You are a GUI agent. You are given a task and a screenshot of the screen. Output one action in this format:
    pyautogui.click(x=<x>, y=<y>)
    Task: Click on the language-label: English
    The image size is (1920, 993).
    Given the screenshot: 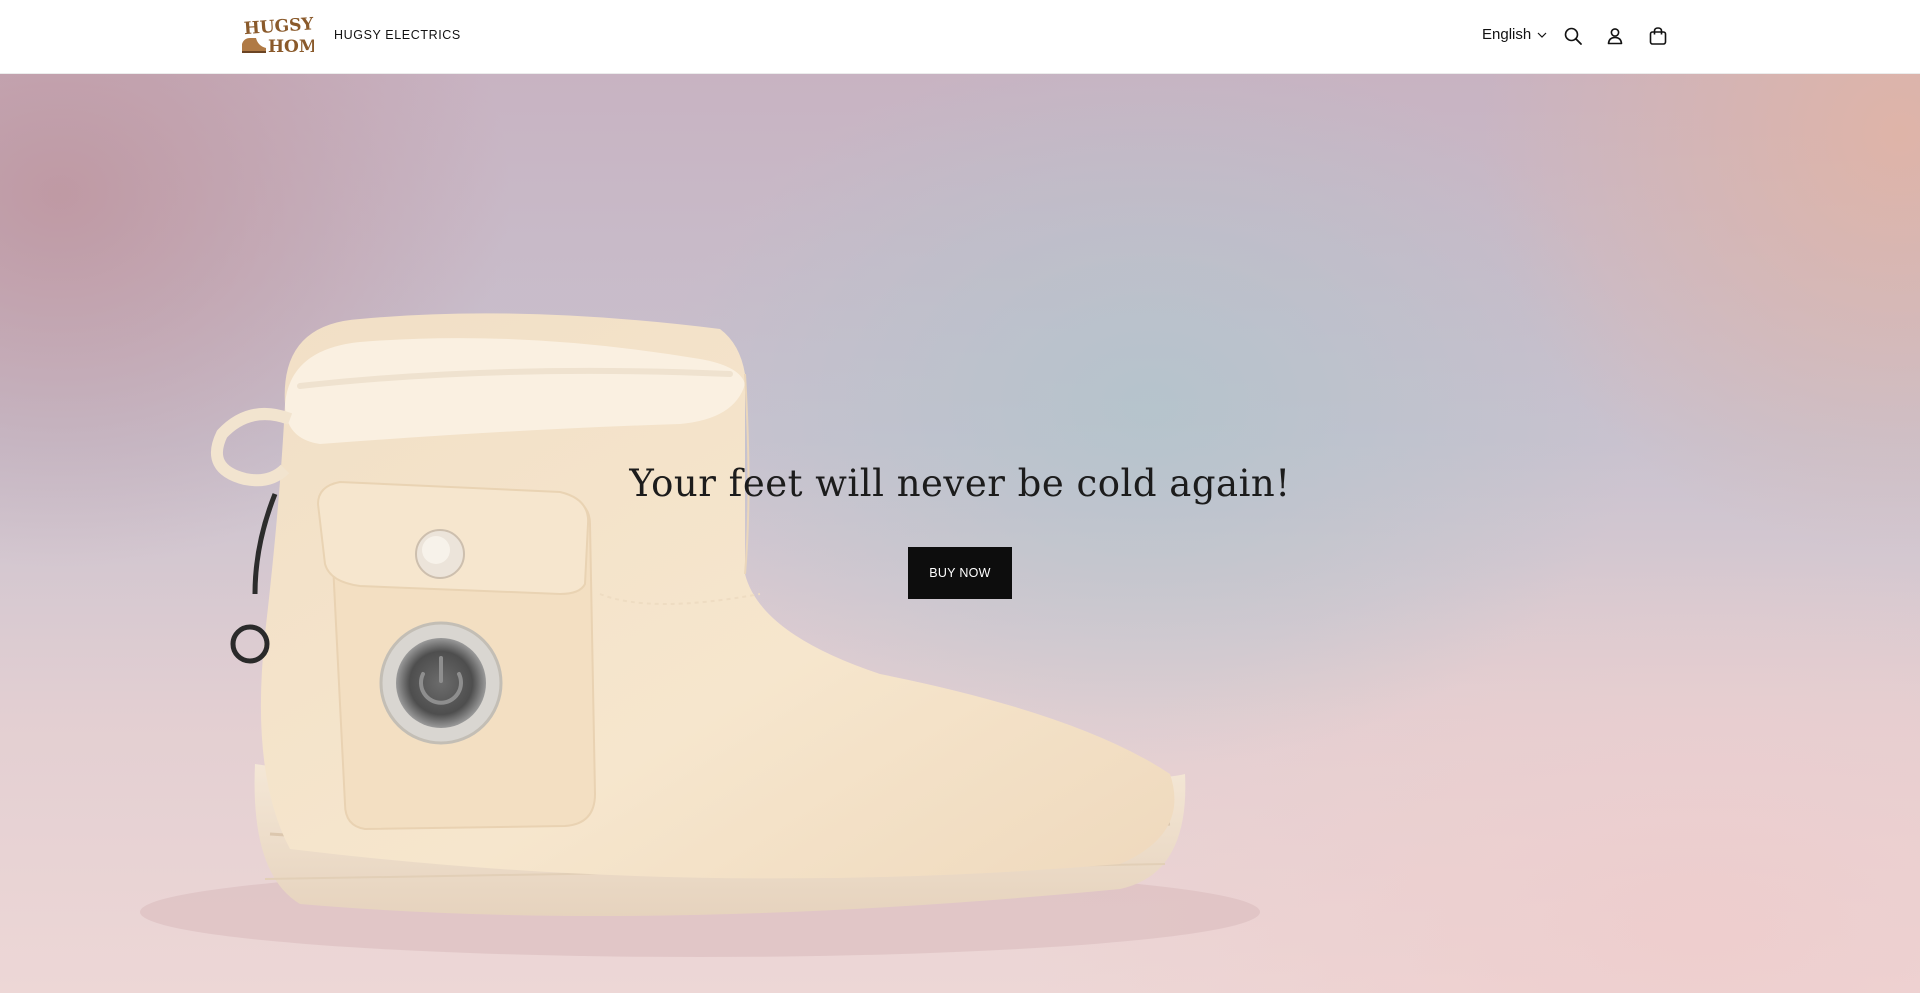 What is the action you would take?
    pyautogui.click(x=1507, y=34)
    